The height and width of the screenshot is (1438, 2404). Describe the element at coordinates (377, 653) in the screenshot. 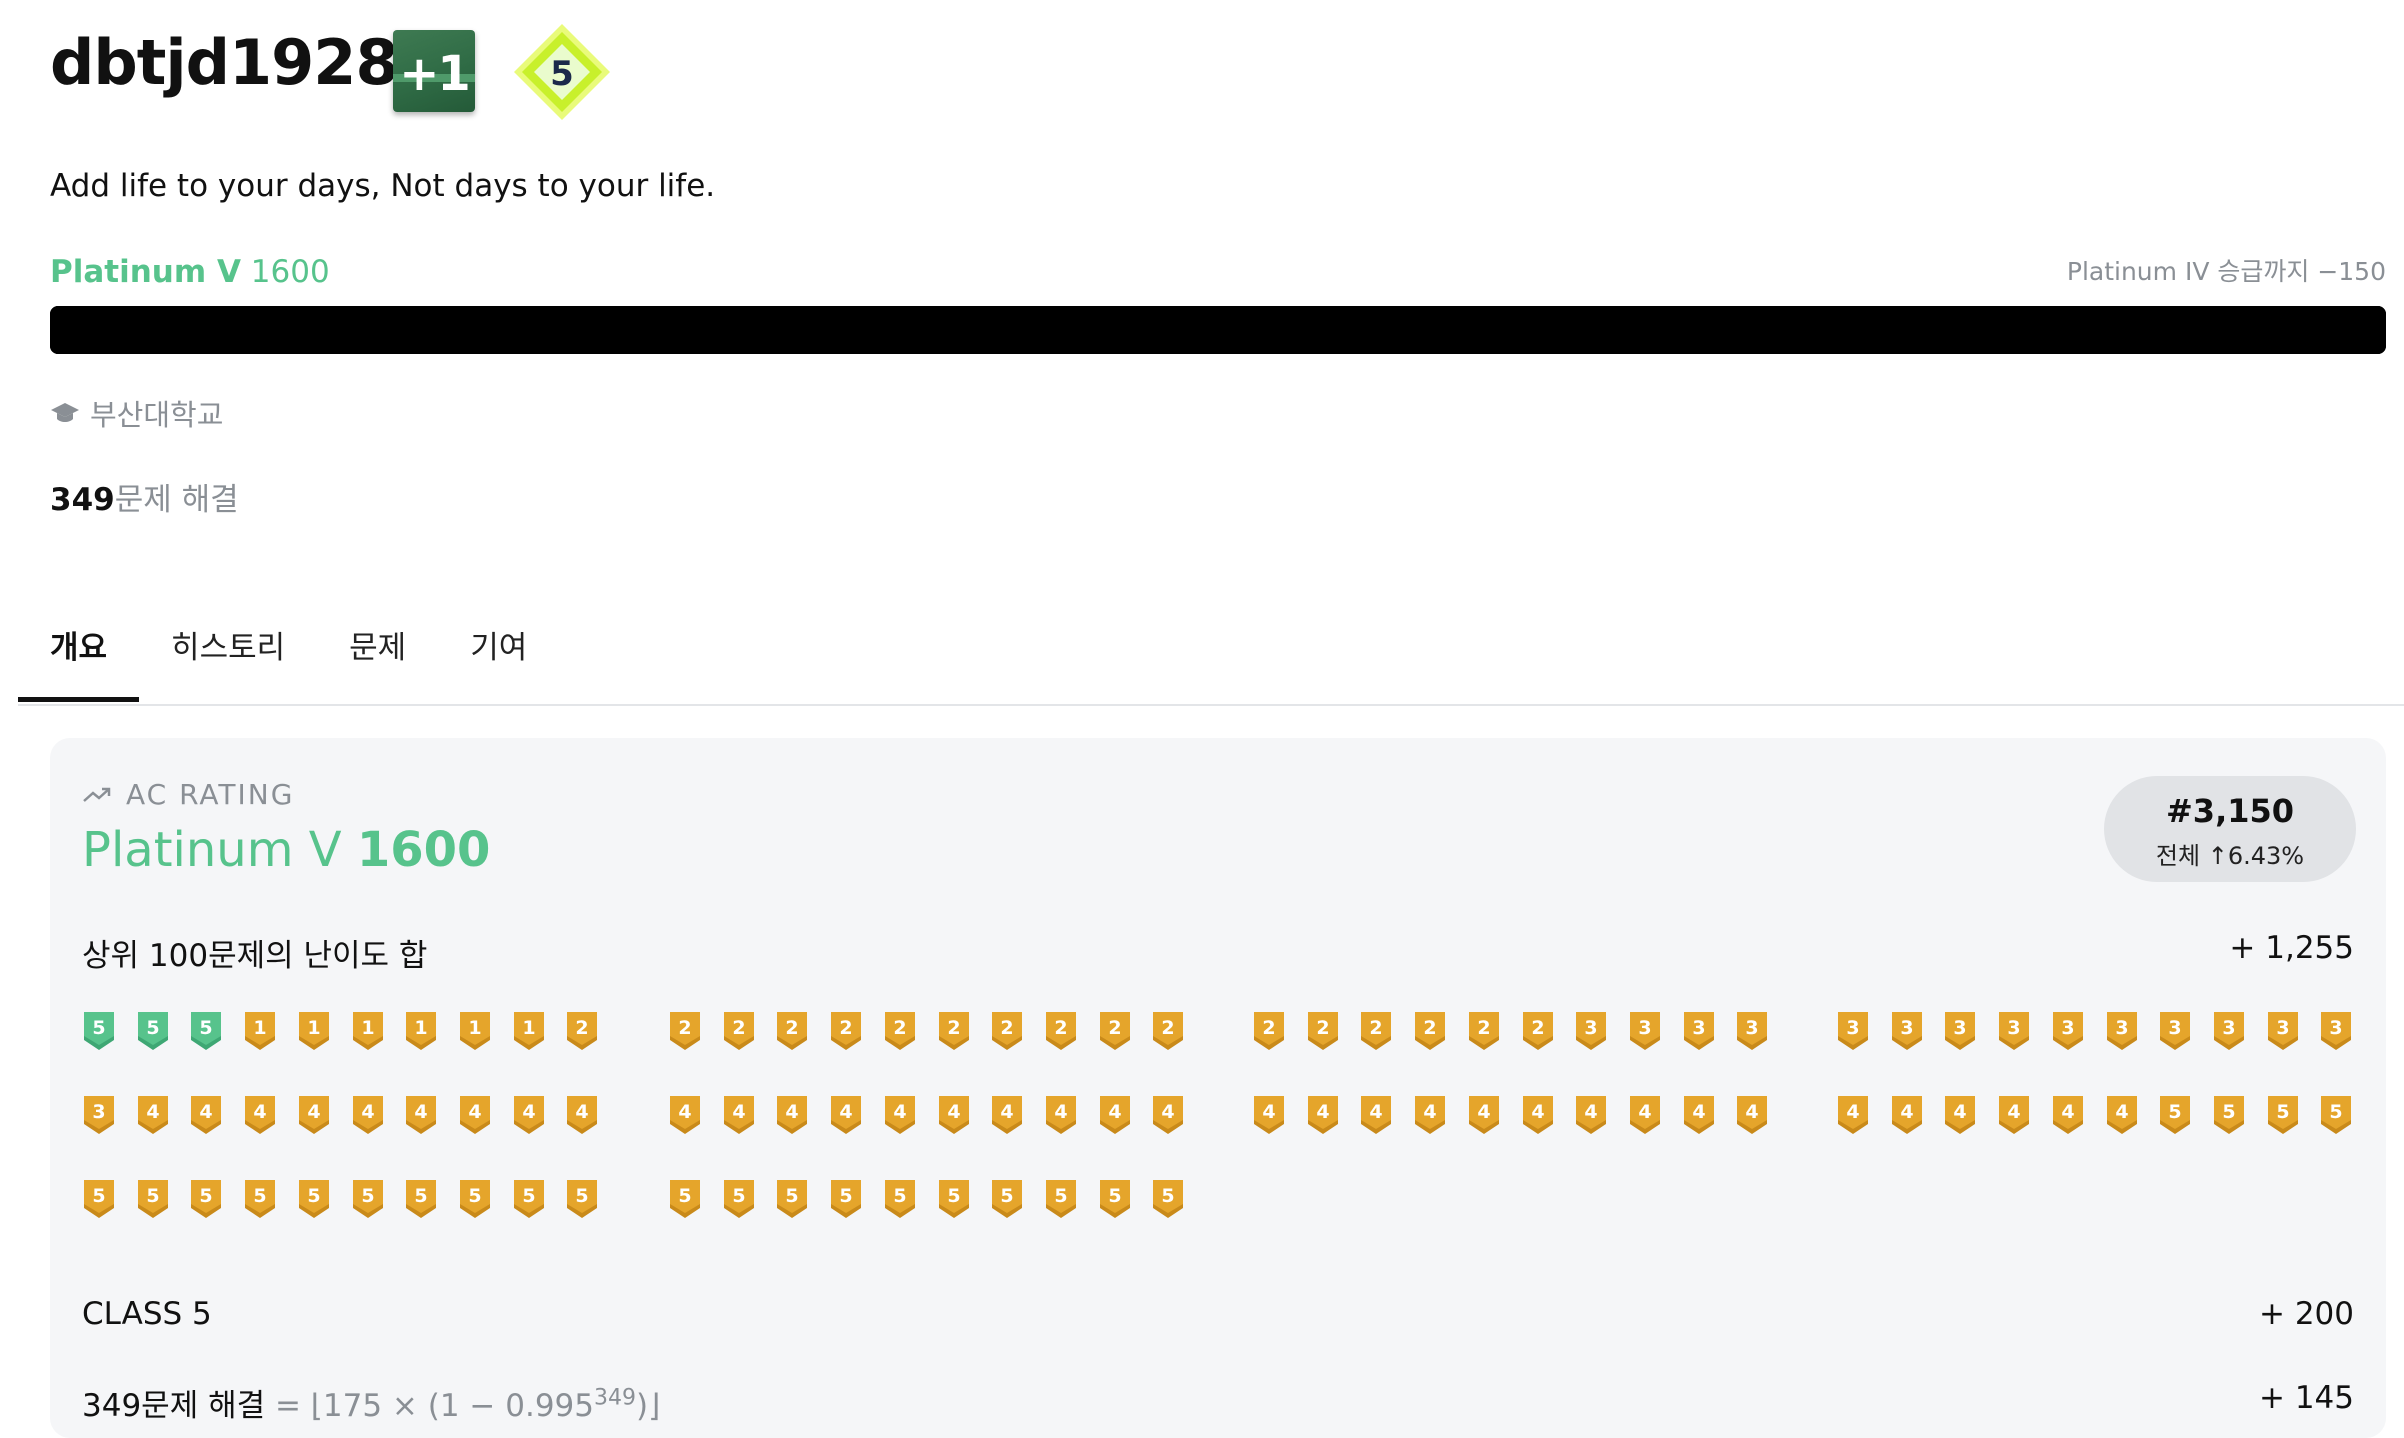

I see `tab-problems: 문제` at that location.